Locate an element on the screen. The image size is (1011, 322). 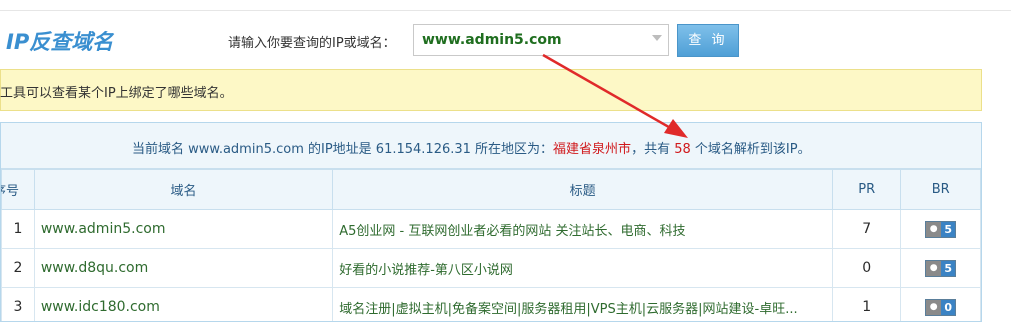
row-num: 1 is located at coordinates (18, 229).